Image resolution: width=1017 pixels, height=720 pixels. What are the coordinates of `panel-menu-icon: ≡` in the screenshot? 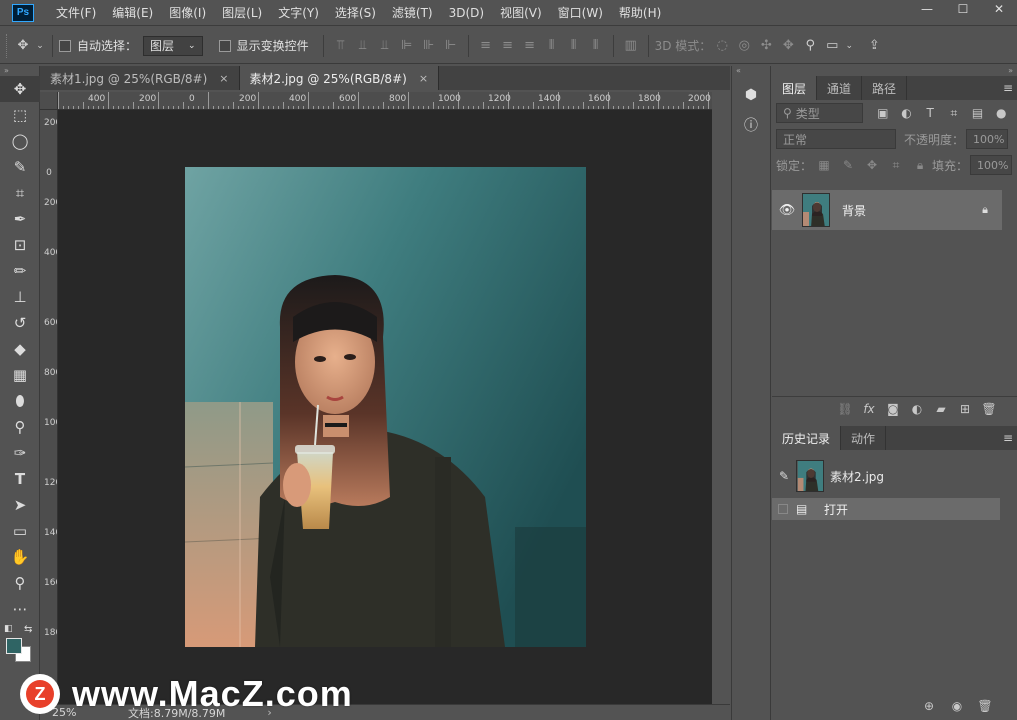 It's located at (1008, 88).